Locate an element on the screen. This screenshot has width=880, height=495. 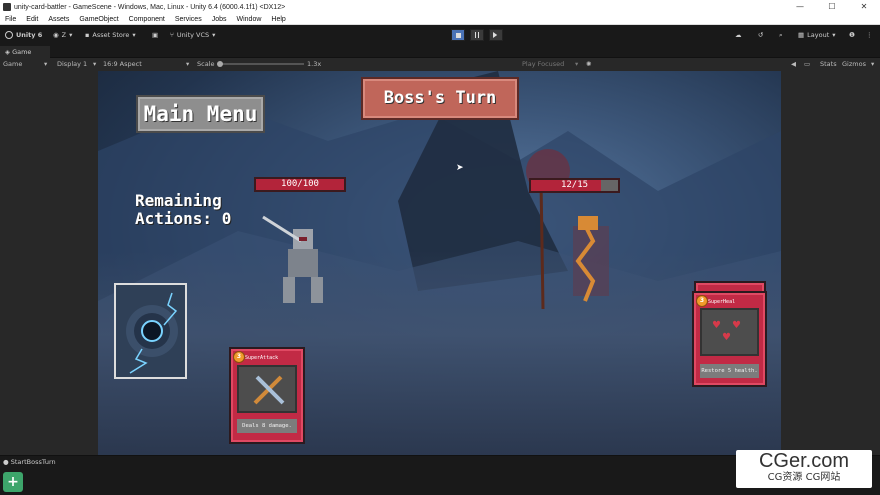
crossed-swords-icon is located at coordinates (269, 390).